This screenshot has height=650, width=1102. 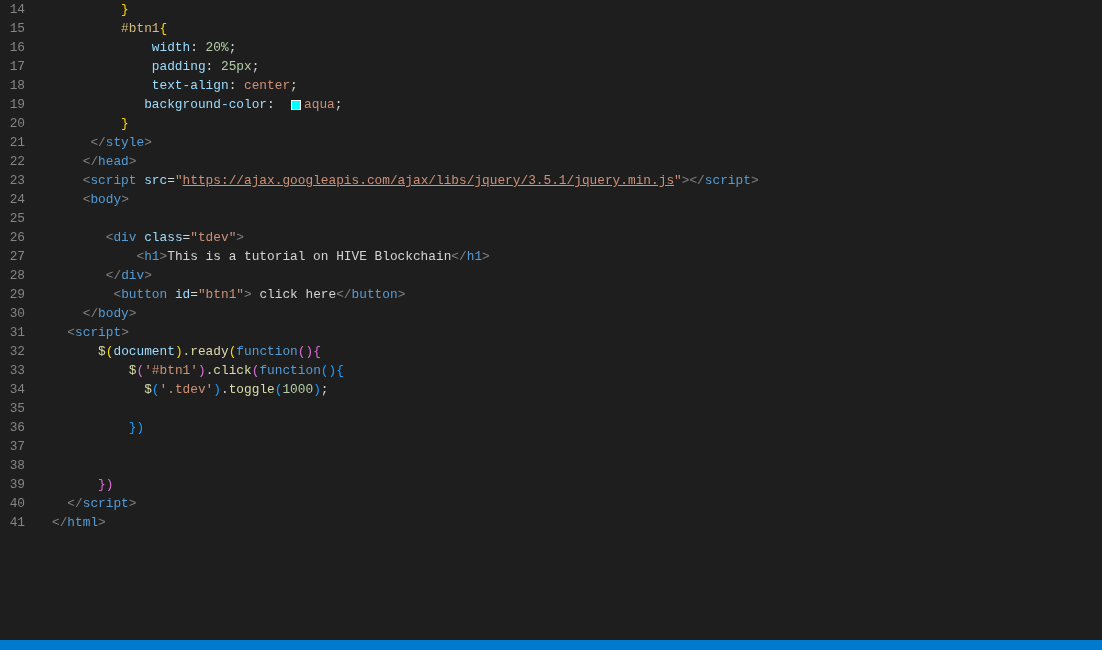 I want to click on line-number: 22, so click(x=16, y=161).